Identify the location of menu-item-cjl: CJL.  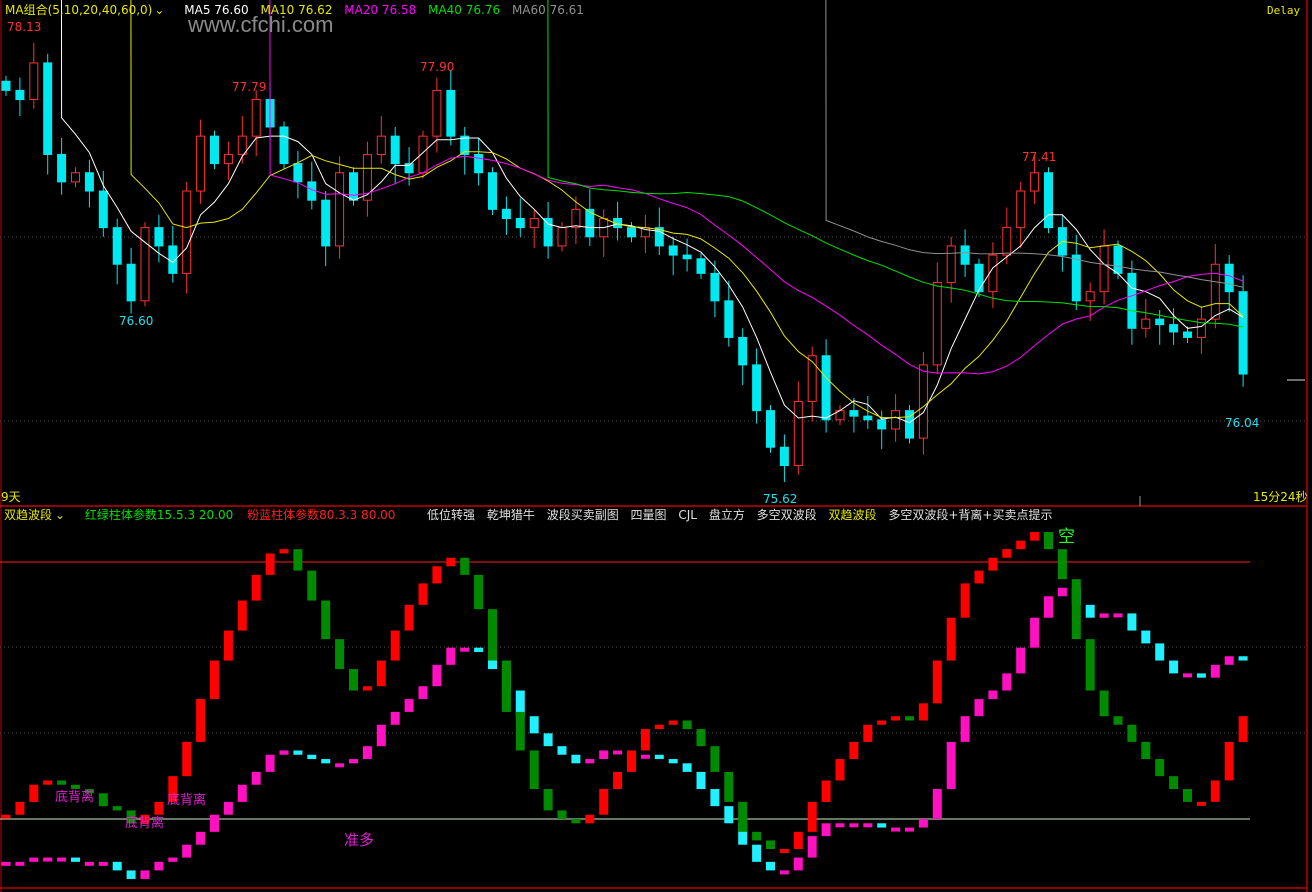
(687, 515).